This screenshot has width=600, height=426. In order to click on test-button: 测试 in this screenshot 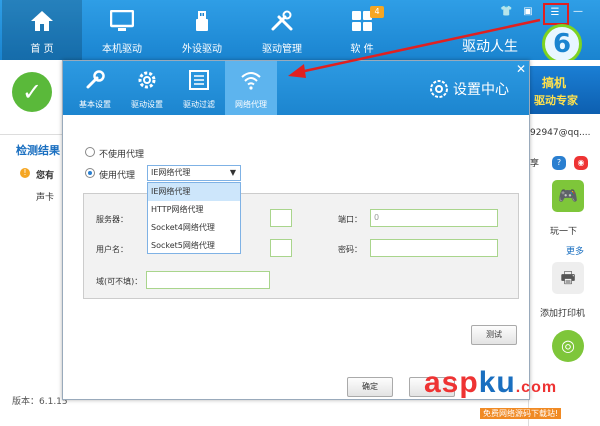, I will do `click(494, 335)`.